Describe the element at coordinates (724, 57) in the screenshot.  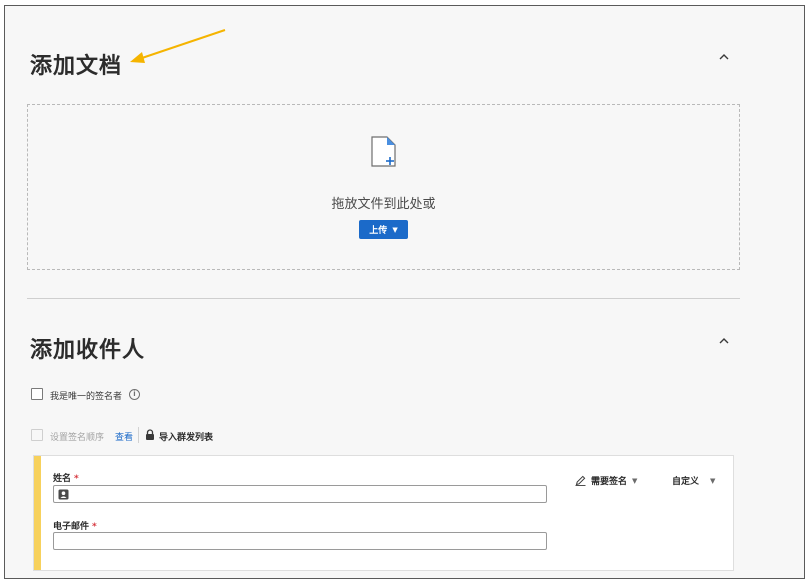
I see `collapse-documents-icon` at that location.